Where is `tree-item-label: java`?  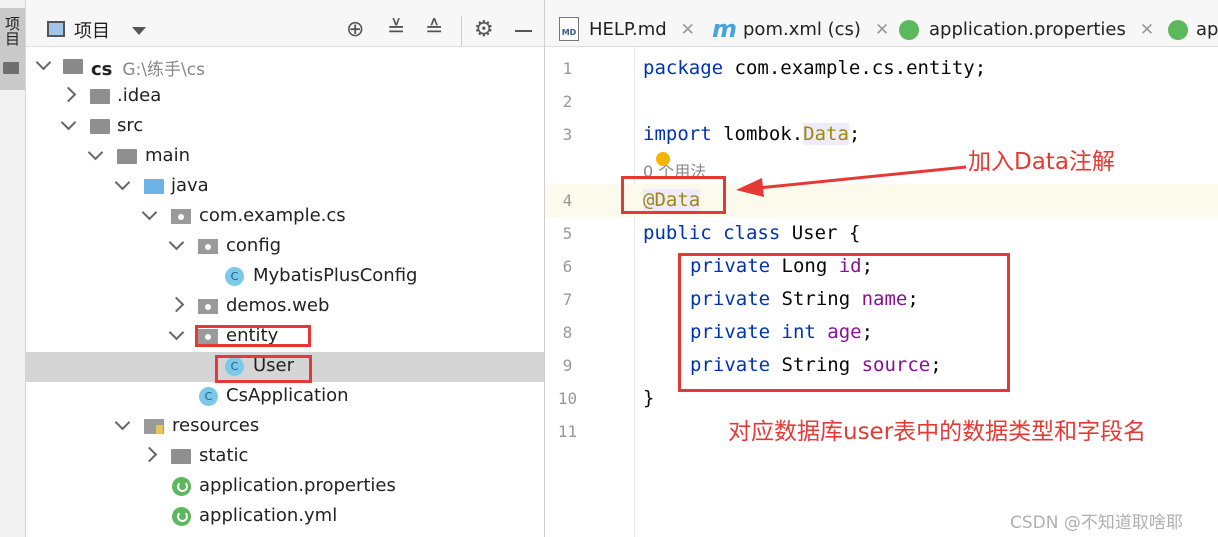 tree-item-label: java is located at coordinates (190, 185).